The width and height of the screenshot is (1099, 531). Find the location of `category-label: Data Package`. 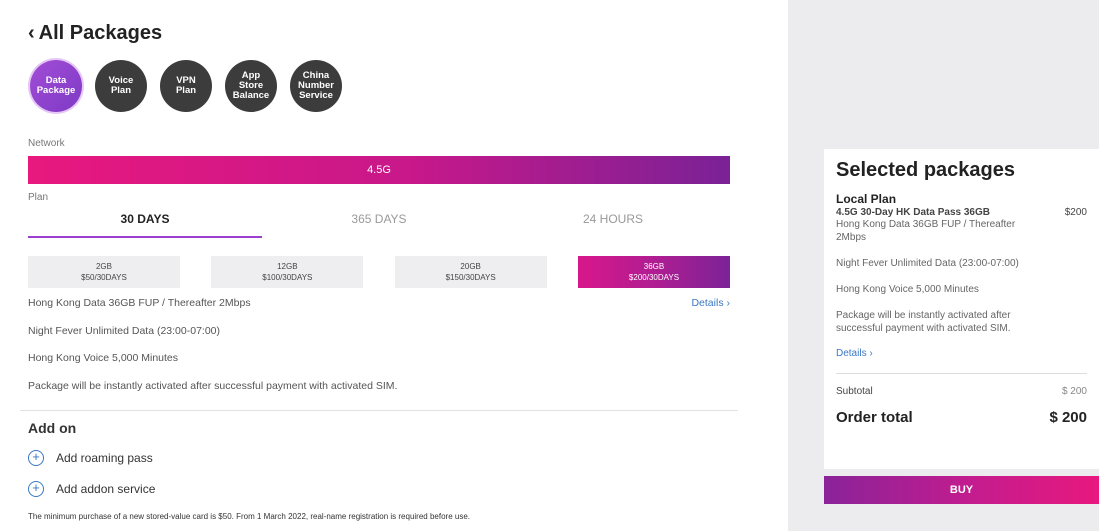

category-label: Data Package is located at coordinates (56, 85).